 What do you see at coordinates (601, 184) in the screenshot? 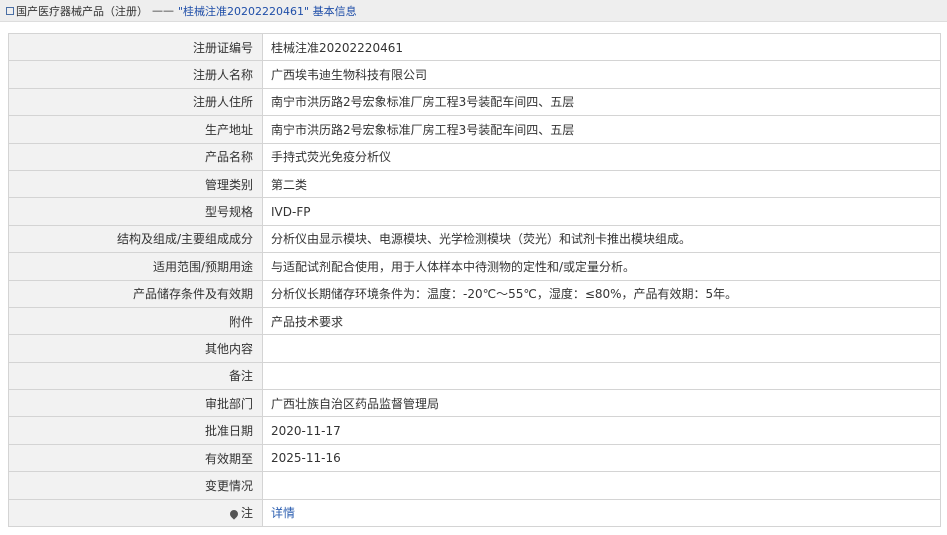
I see `row-value: 第二类` at bounding box center [601, 184].